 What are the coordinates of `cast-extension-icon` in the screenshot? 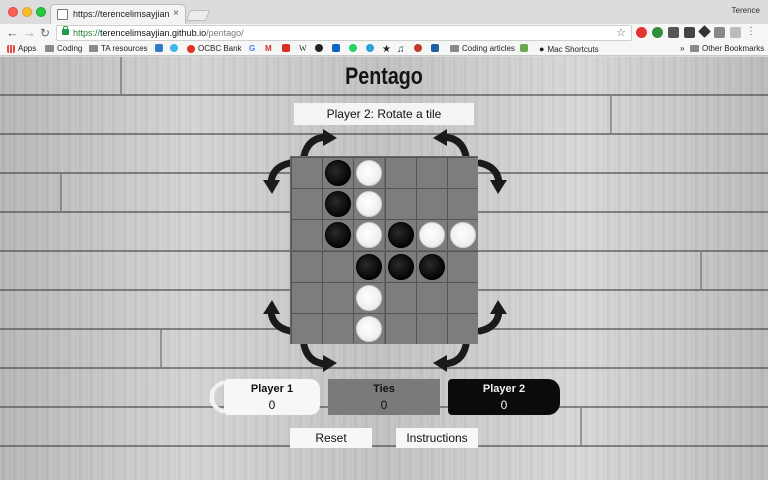 It's located at (735, 32).